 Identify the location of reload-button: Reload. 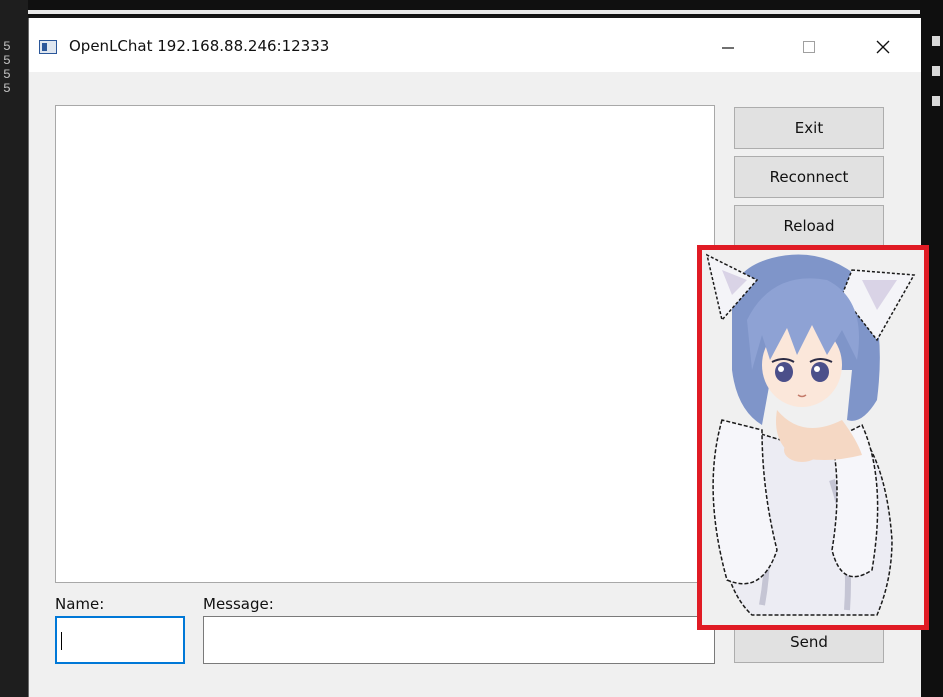
(809, 226).